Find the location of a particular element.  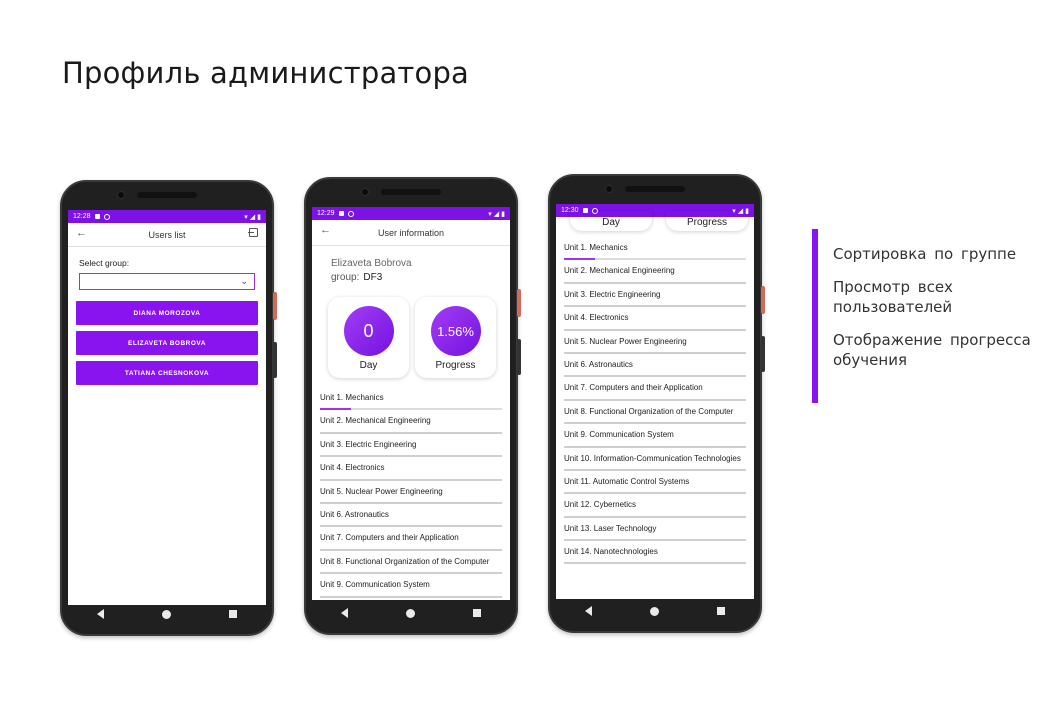

day-card: 0 Day is located at coordinates (368, 337).